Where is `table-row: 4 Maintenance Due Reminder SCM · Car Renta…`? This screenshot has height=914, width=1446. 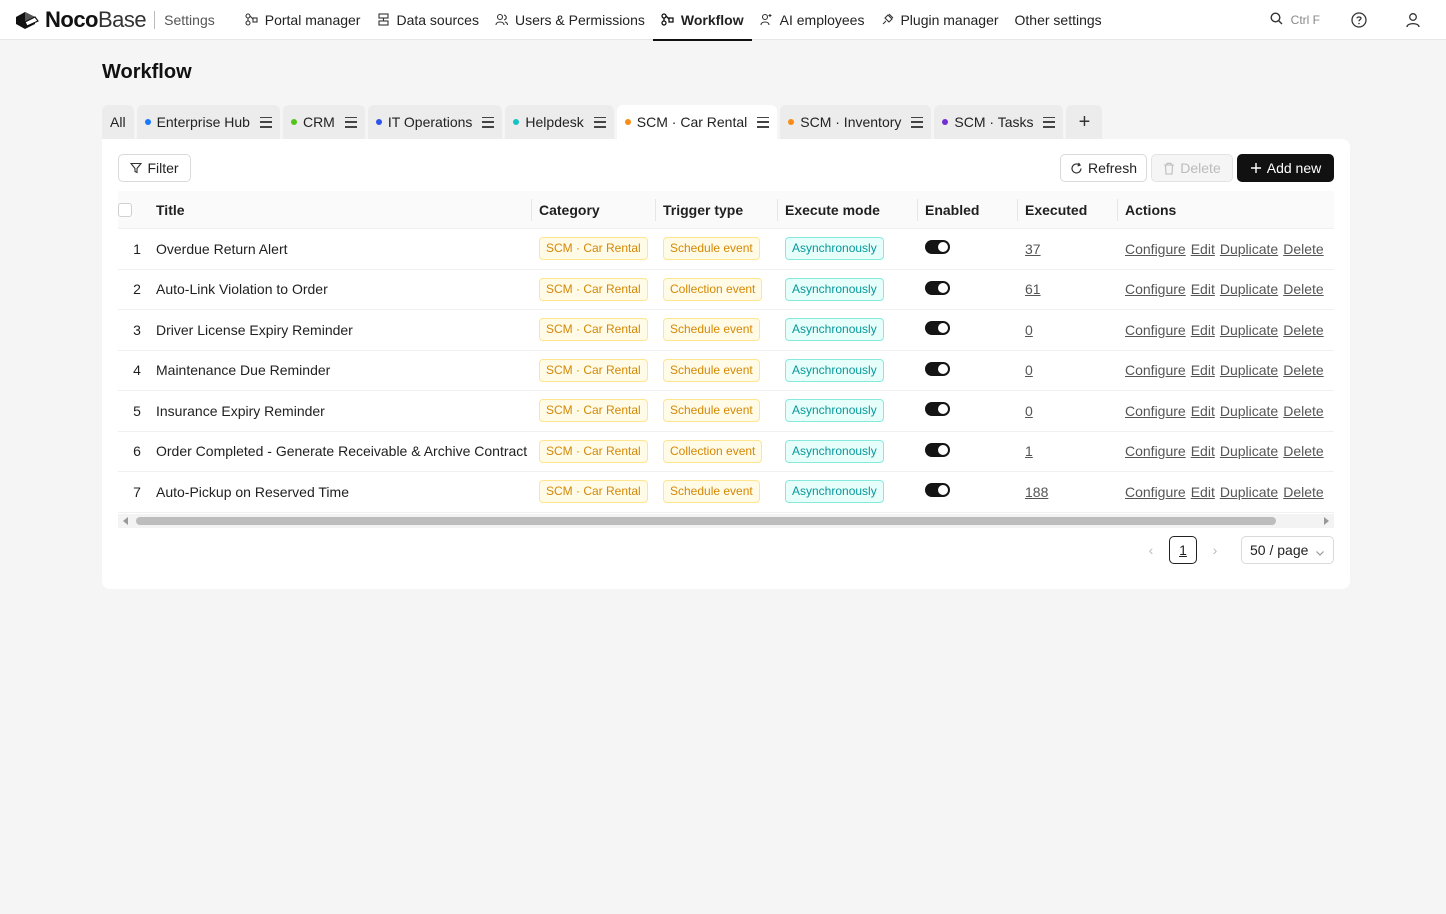 table-row: 4 Maintenance Due Reminder SCM · Car Renta… is located at coordinates (726, 371).